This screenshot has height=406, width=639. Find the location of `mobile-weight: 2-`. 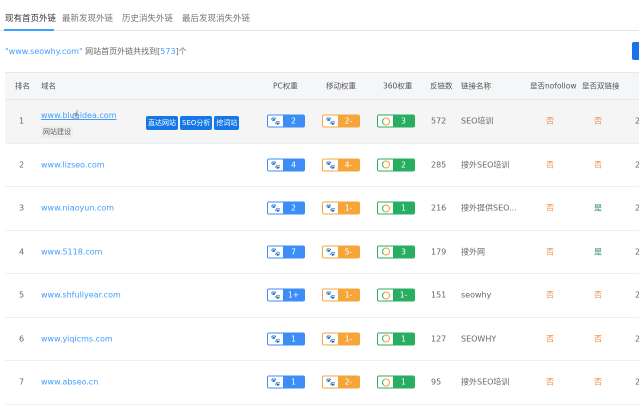

mobile-weight: 2- is located at coordinates (348, 121).